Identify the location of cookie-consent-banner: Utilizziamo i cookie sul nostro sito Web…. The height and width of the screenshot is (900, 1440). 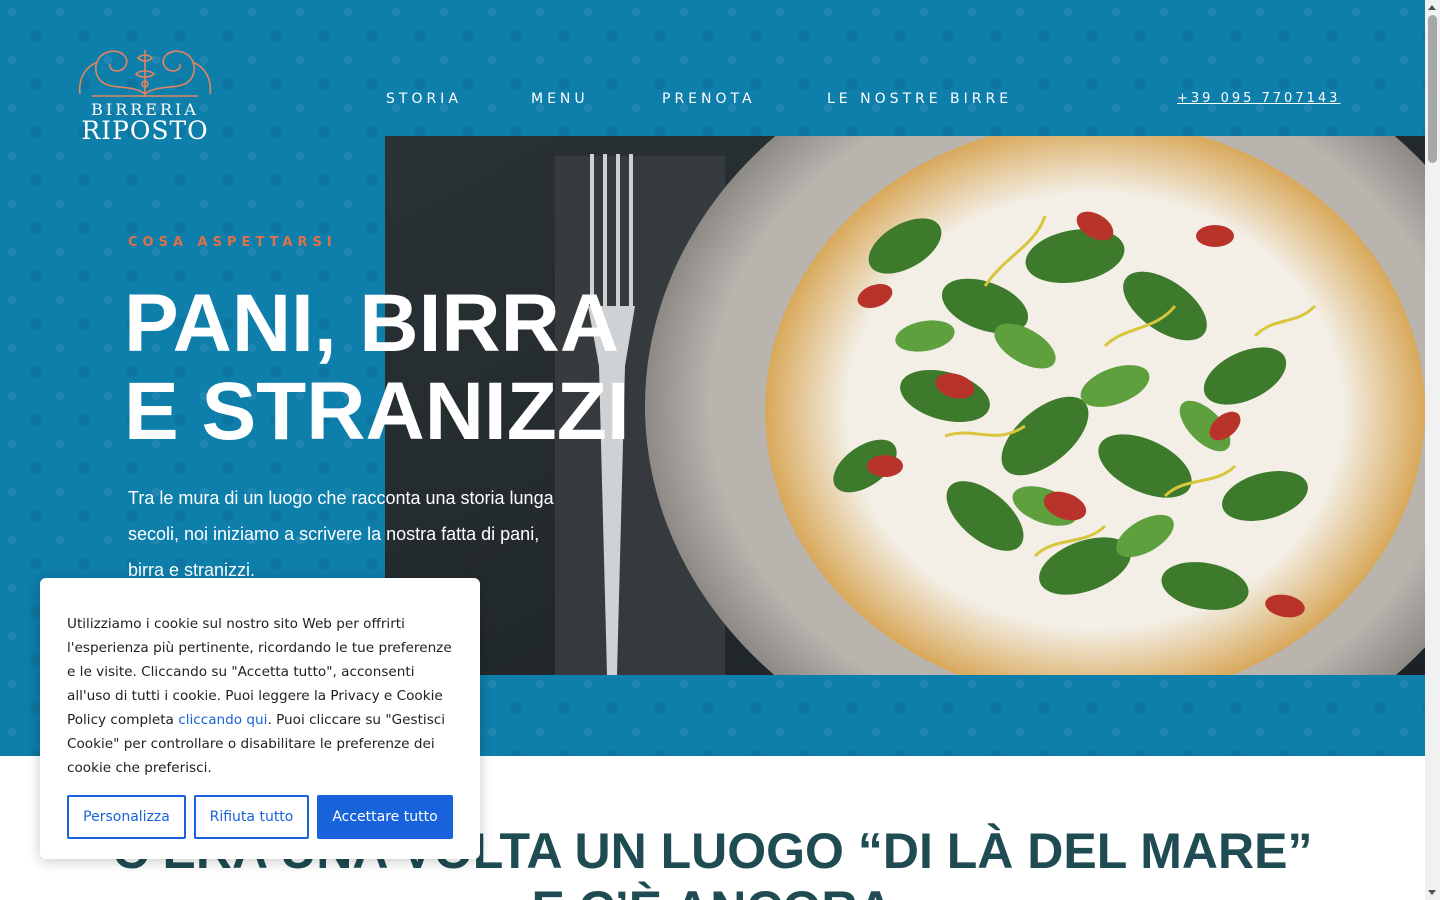
(260, 718).